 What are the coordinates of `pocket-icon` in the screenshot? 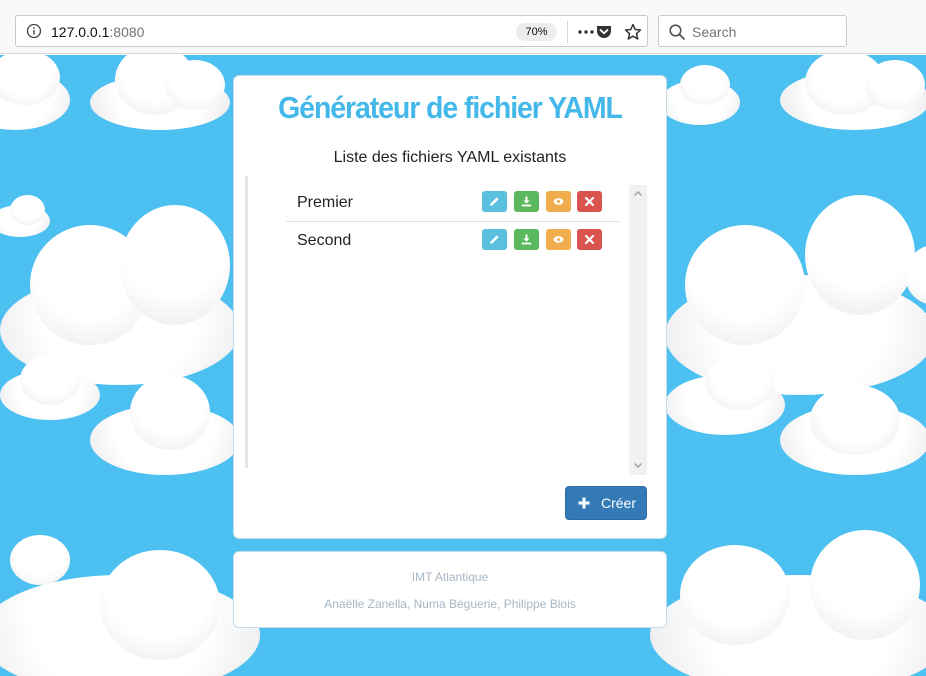 It's located at (604, 32).